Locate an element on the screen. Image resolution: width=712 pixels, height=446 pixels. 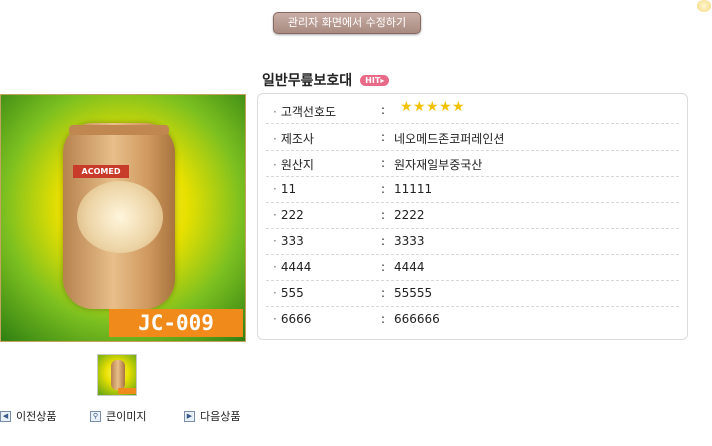
hit-badge-label: HIT is located at coordinates (373, 80).